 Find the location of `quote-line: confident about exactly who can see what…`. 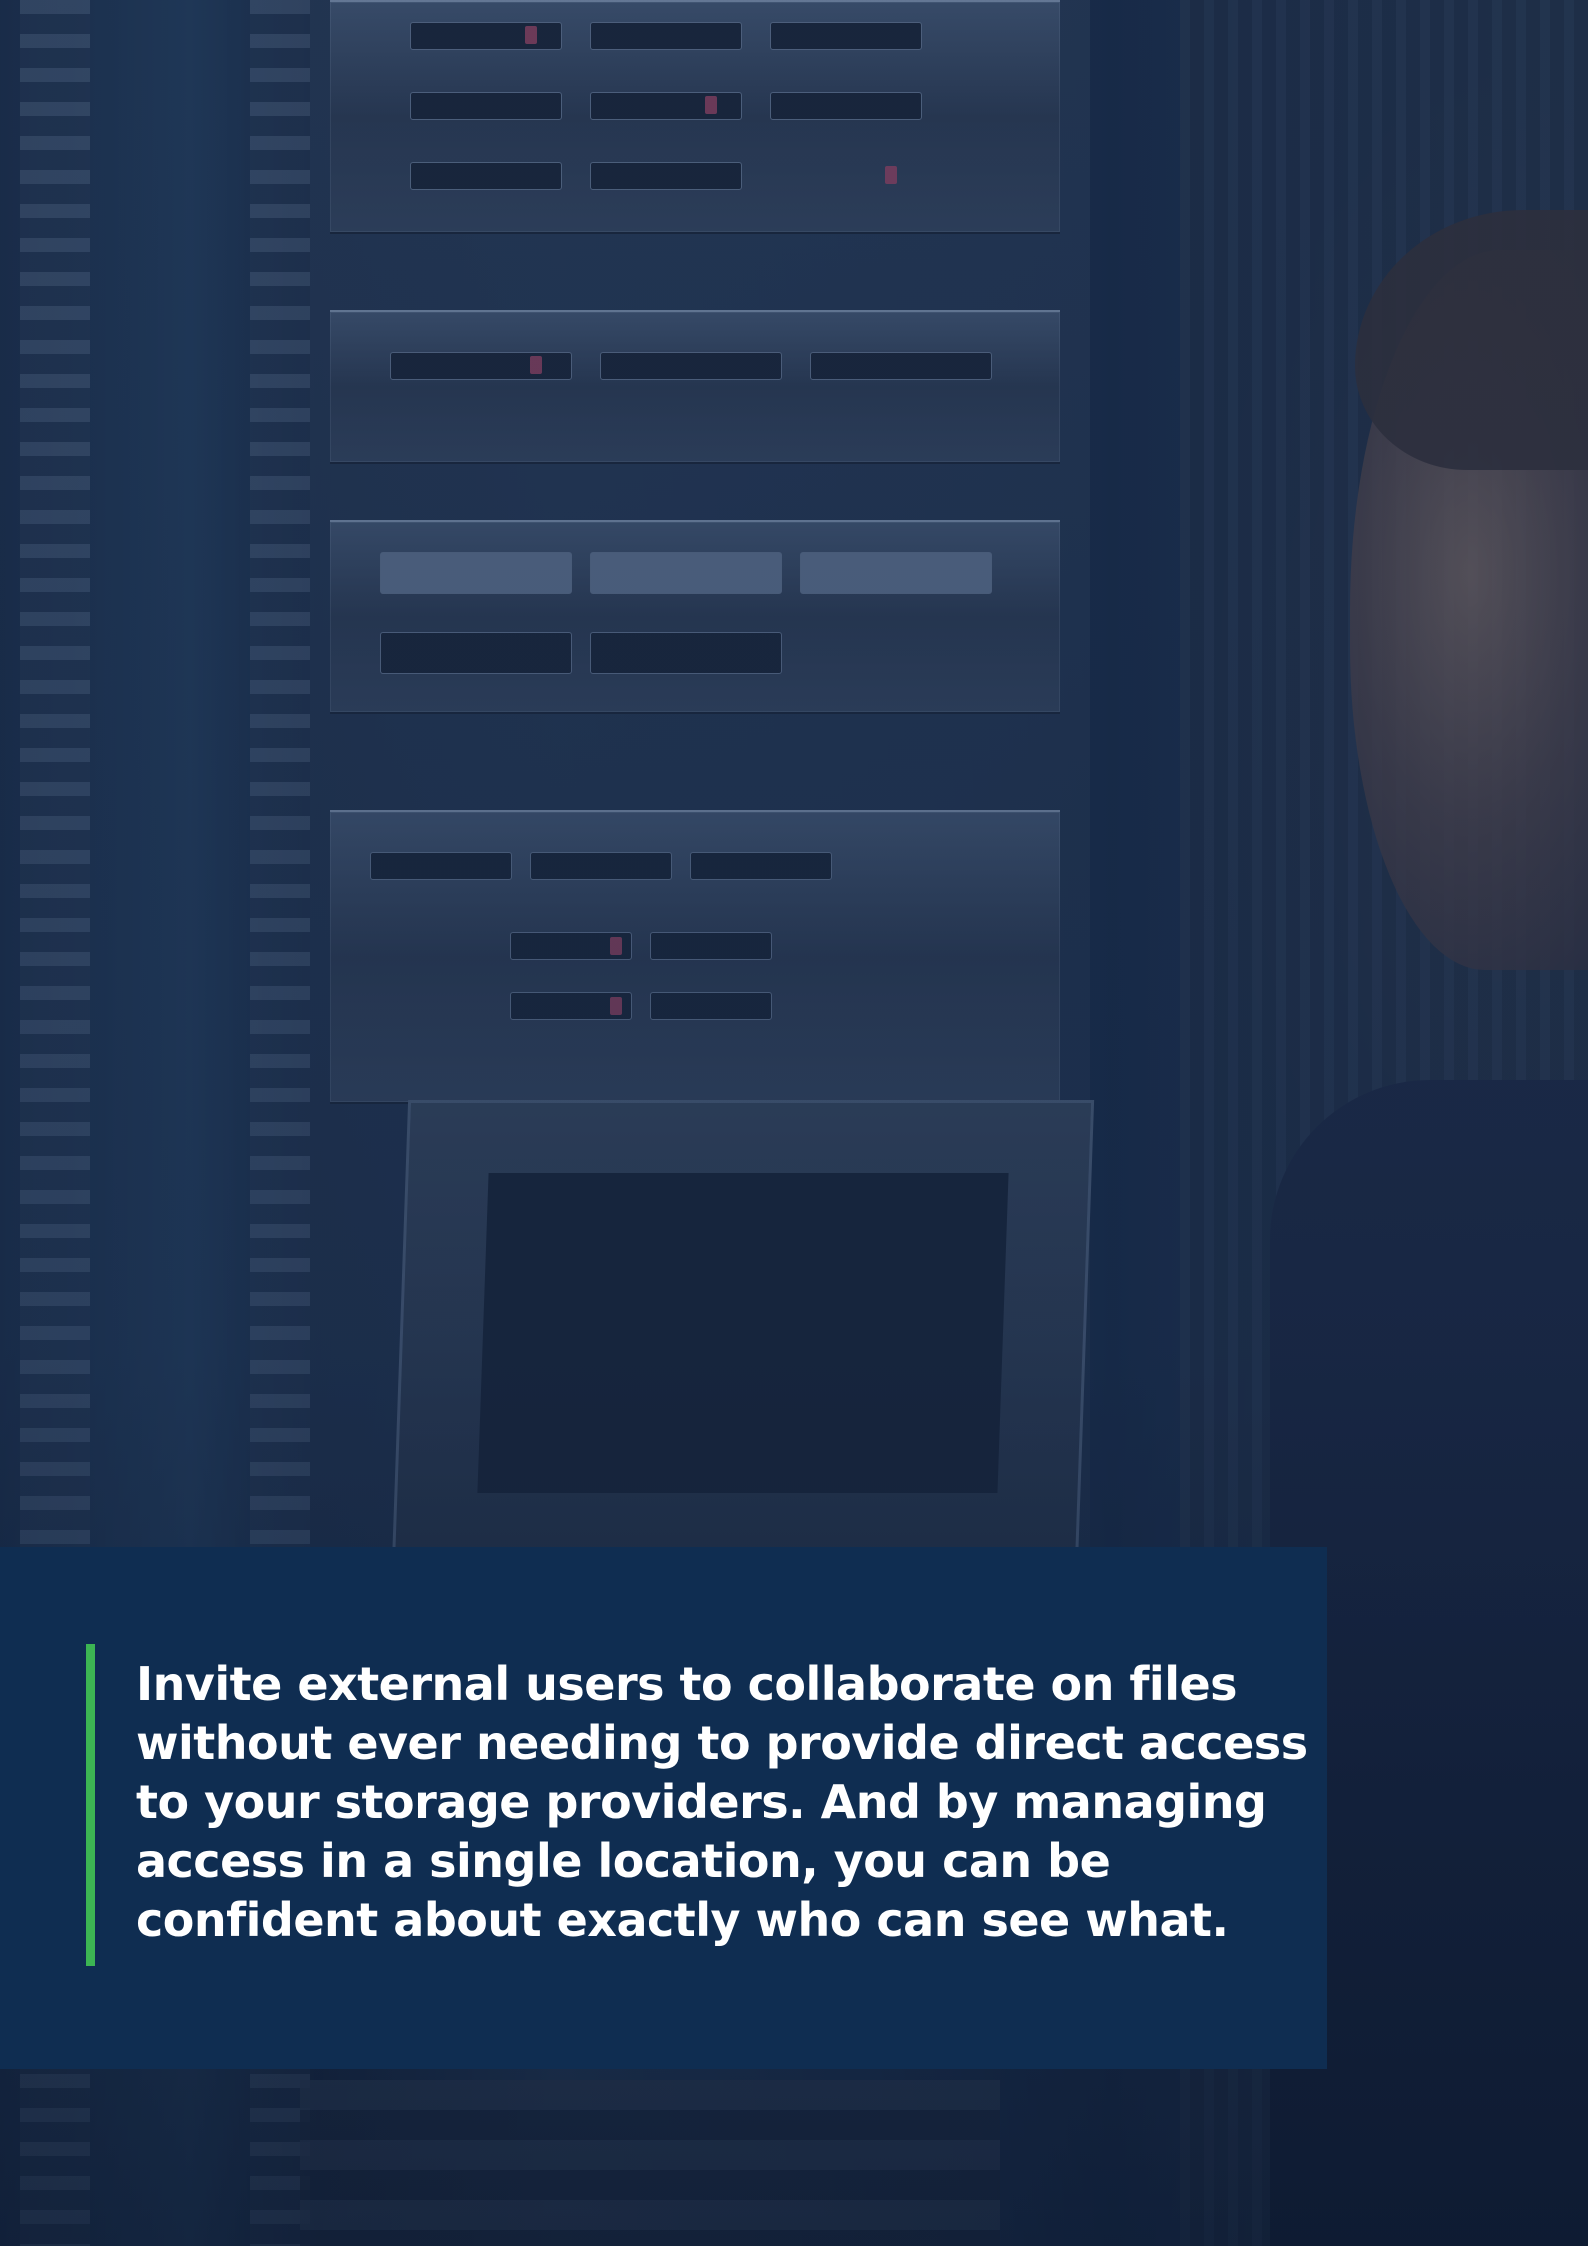

quote-line: confident about exactly who can see what… is located at coordinates (682, 1920).